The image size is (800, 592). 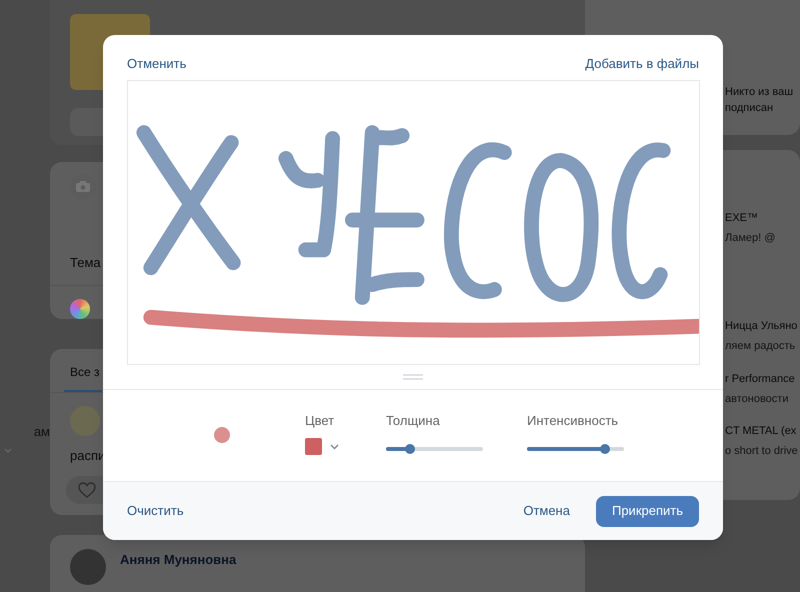 What do you see at coordinates (750, 238) in the screenshot?
I see `community-subtitle: Ламер! @` at bounding box center [750, 238].